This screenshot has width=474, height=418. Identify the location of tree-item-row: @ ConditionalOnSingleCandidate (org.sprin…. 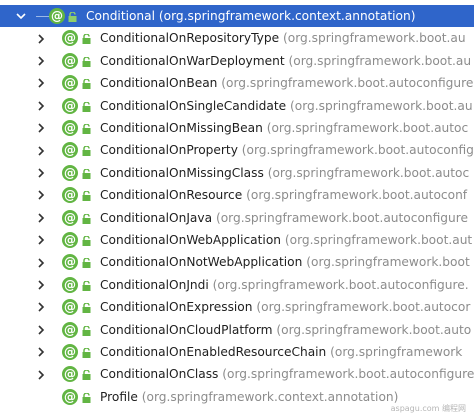
(237, 106).